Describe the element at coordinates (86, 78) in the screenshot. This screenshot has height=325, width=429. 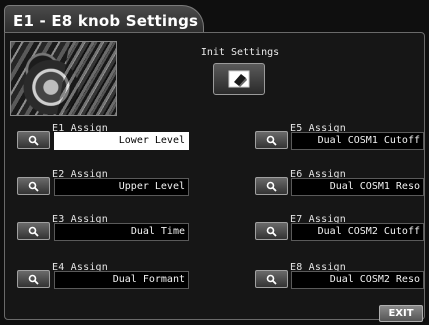
I see `photo-glare` at that location.